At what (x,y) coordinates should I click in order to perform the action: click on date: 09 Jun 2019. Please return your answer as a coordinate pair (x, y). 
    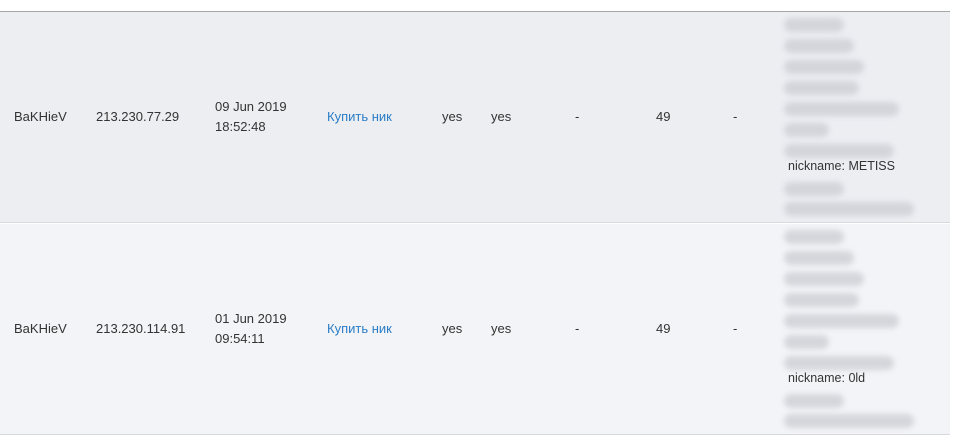
    Looking at the image, I should click on (251, 106).